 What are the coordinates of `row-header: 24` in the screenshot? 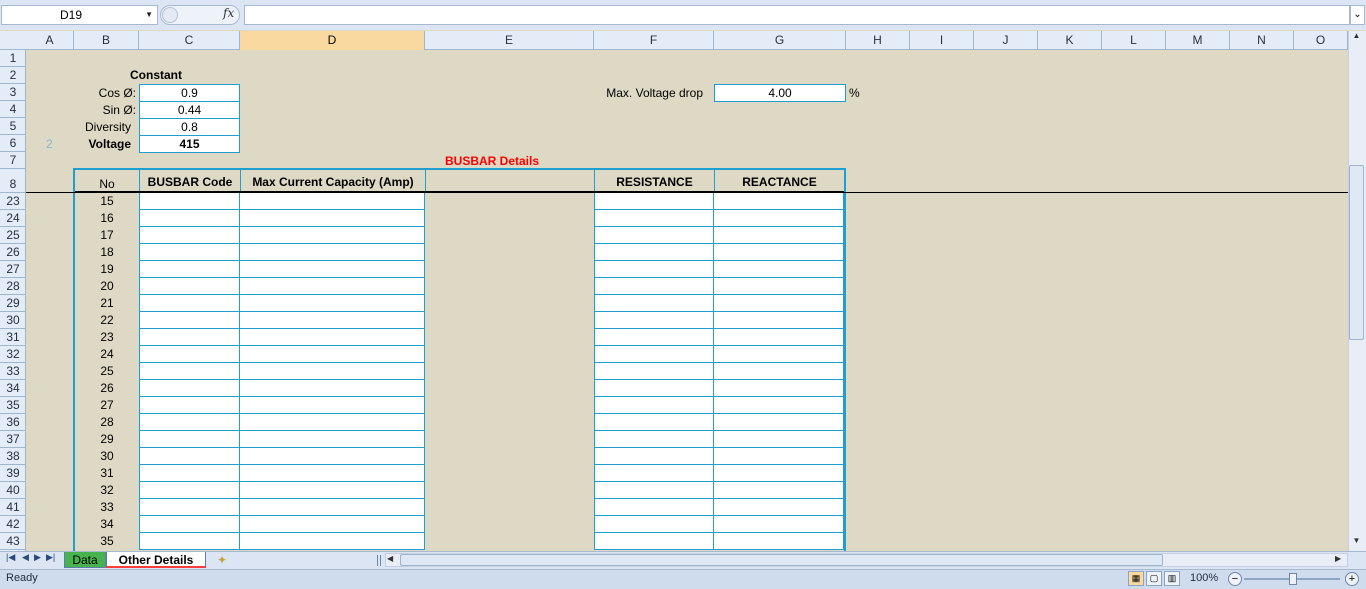 It's located at (12, 218).